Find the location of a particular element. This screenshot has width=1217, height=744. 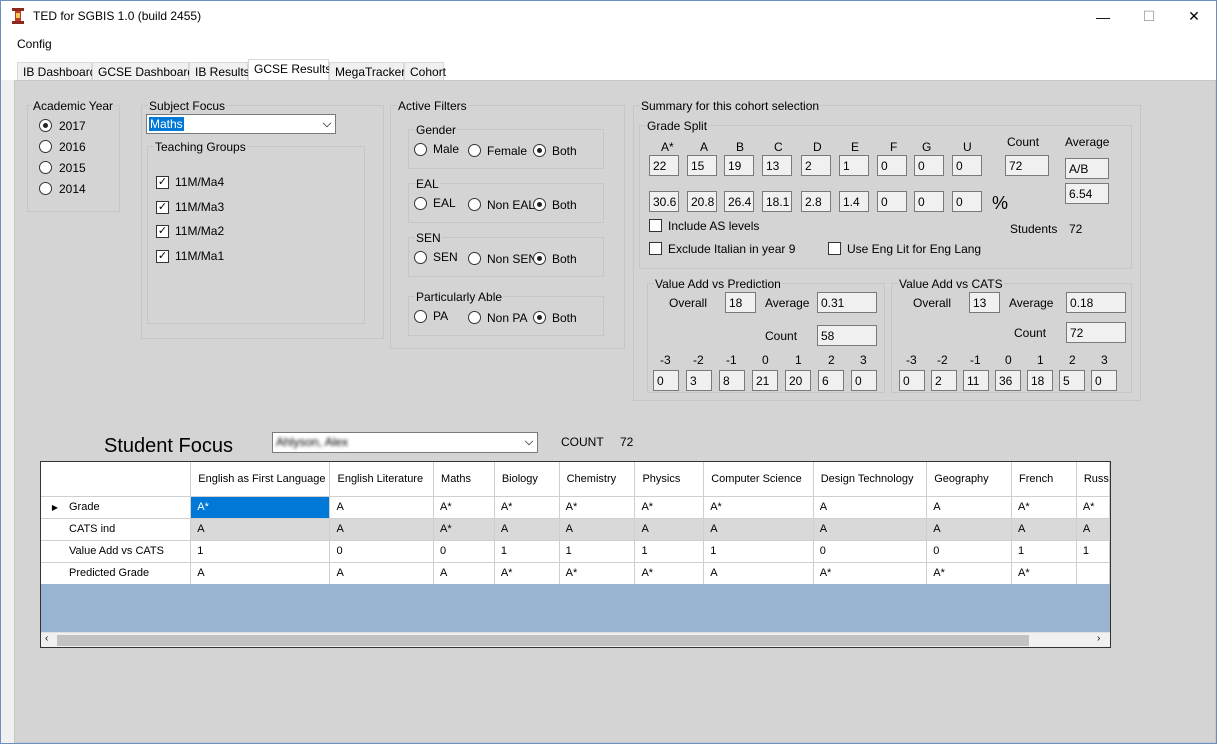

pa-pa-radio is located at coordinates (420, 316).